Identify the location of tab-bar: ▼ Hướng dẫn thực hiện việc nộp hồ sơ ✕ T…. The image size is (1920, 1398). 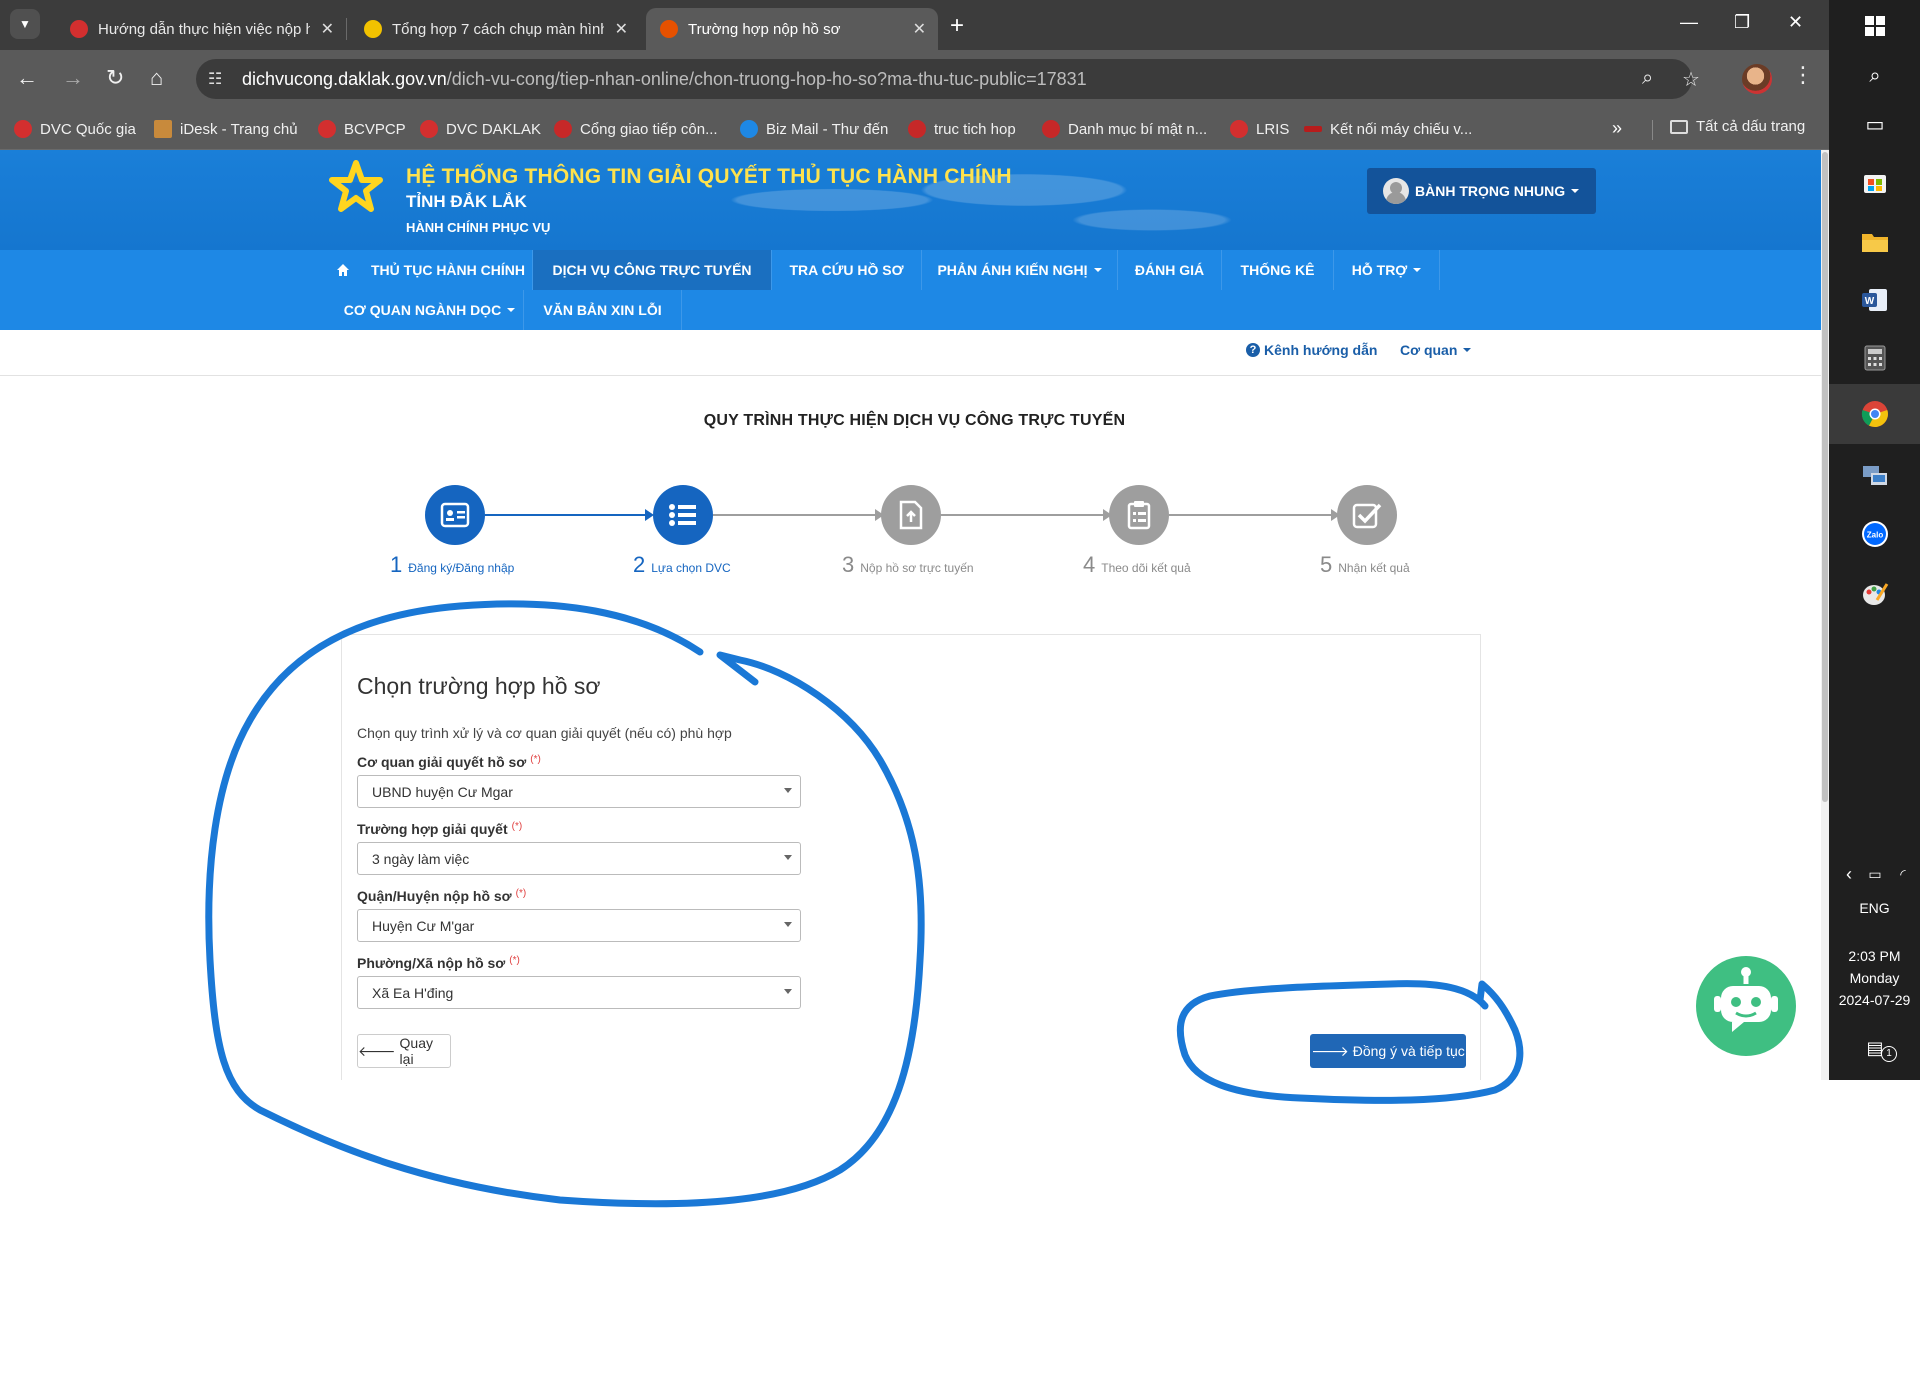
(914, 25).